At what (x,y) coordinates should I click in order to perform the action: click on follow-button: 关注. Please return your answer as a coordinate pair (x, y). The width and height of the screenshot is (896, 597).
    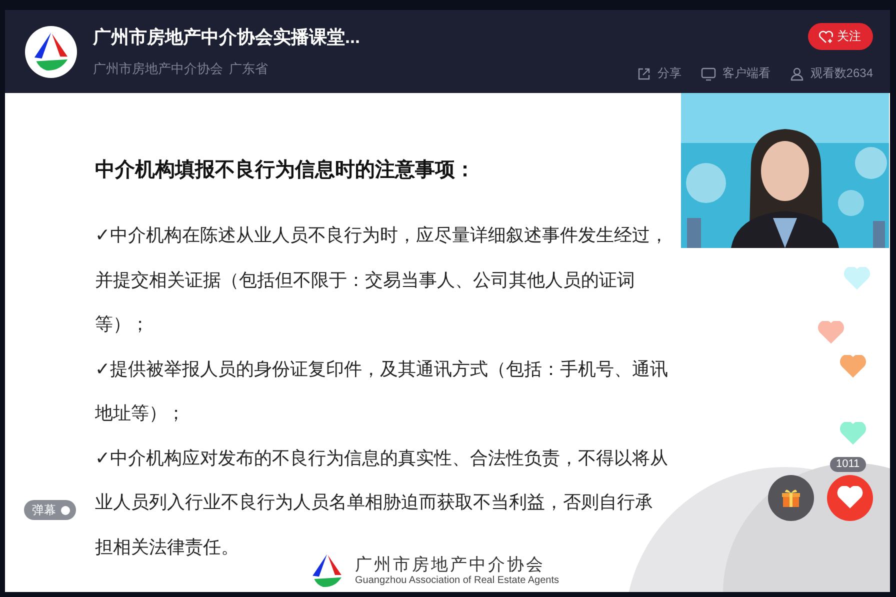
    Looking at the image, I should click on (840, 36).